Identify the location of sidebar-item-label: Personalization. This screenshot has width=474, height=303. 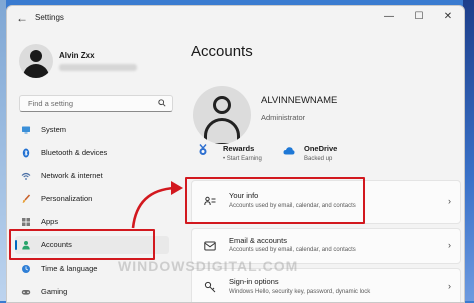
(67, 198).